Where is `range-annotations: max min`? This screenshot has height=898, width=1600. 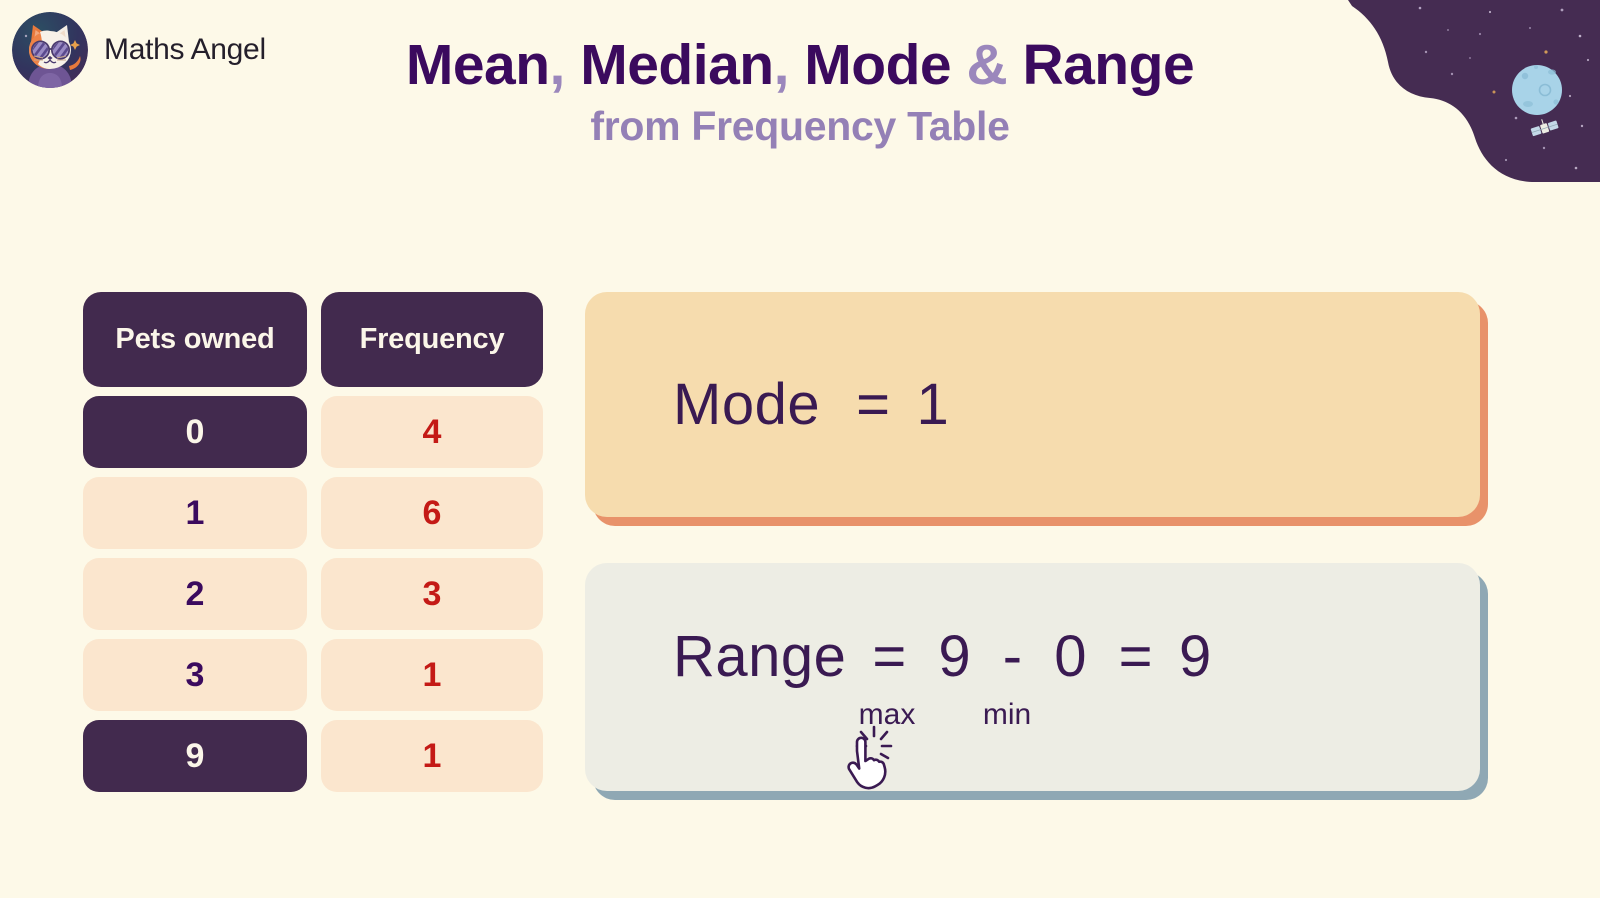
range-annotations: max min is located at coordinates (1032, 715).